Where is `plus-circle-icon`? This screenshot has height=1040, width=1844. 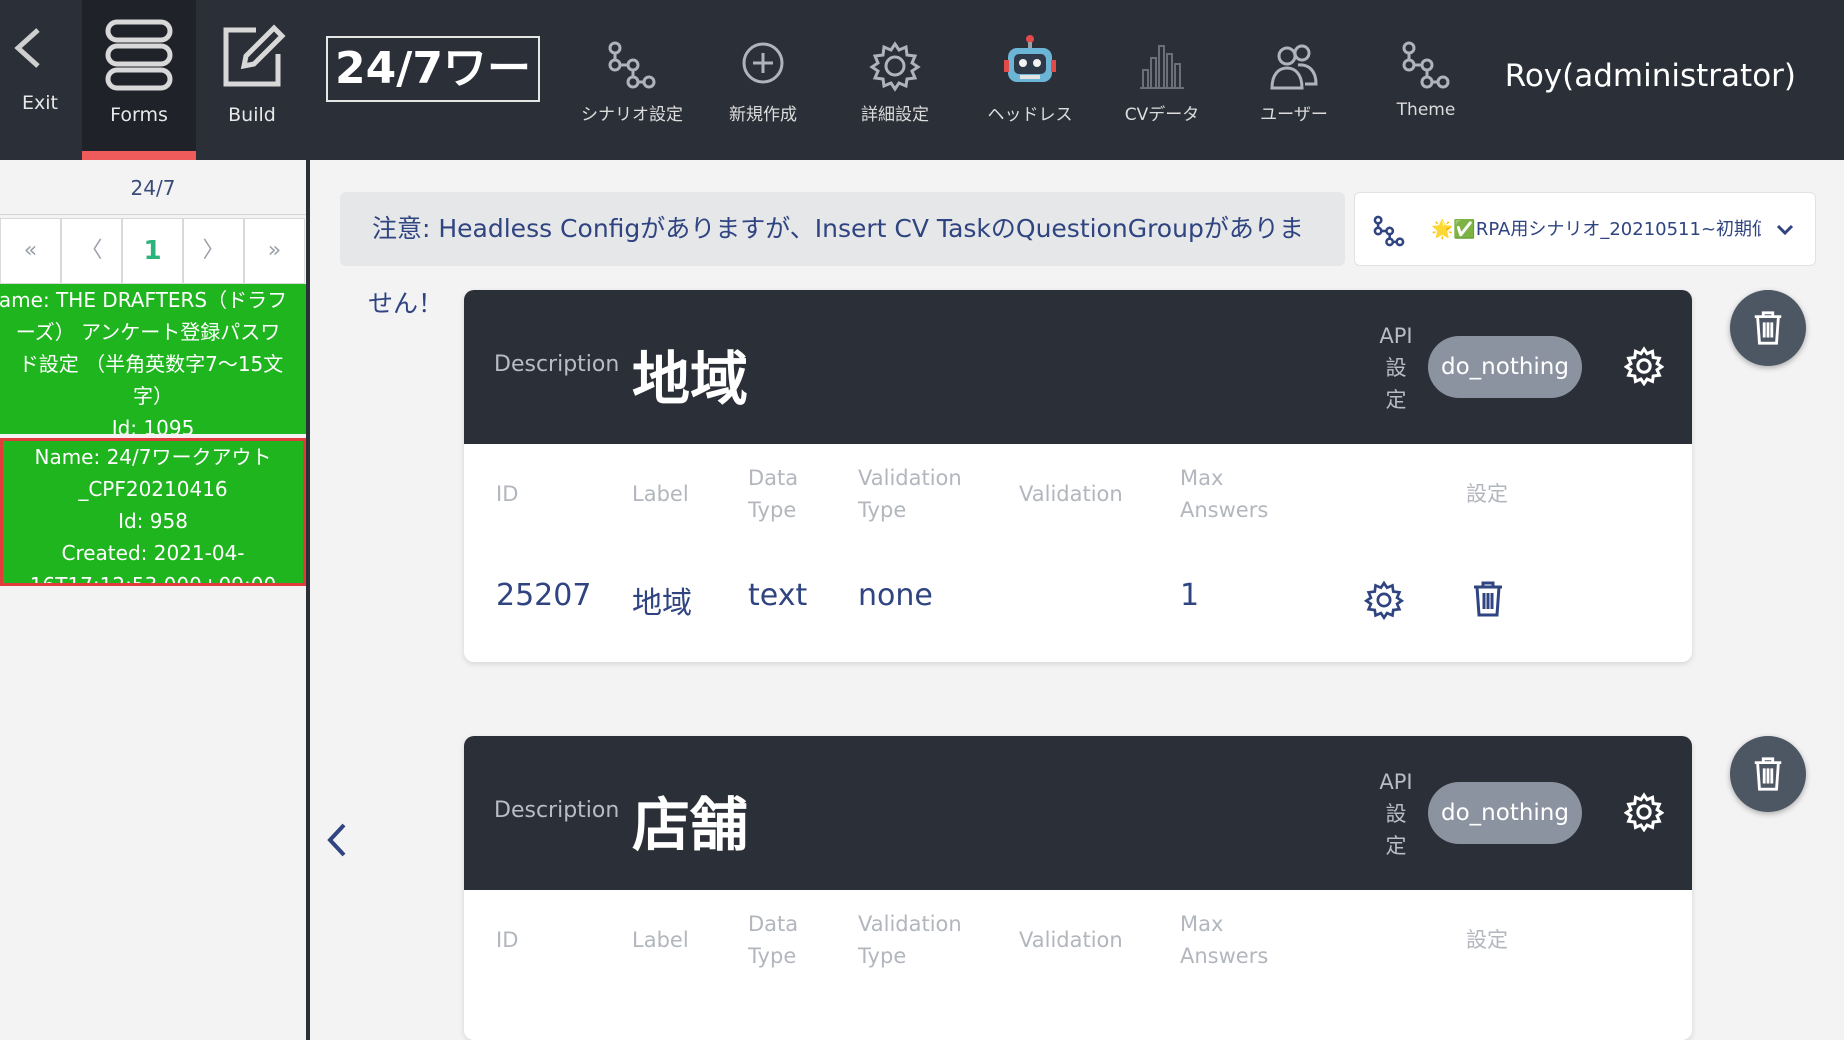
plus-circle-icon is located at coordinates (763, 63).